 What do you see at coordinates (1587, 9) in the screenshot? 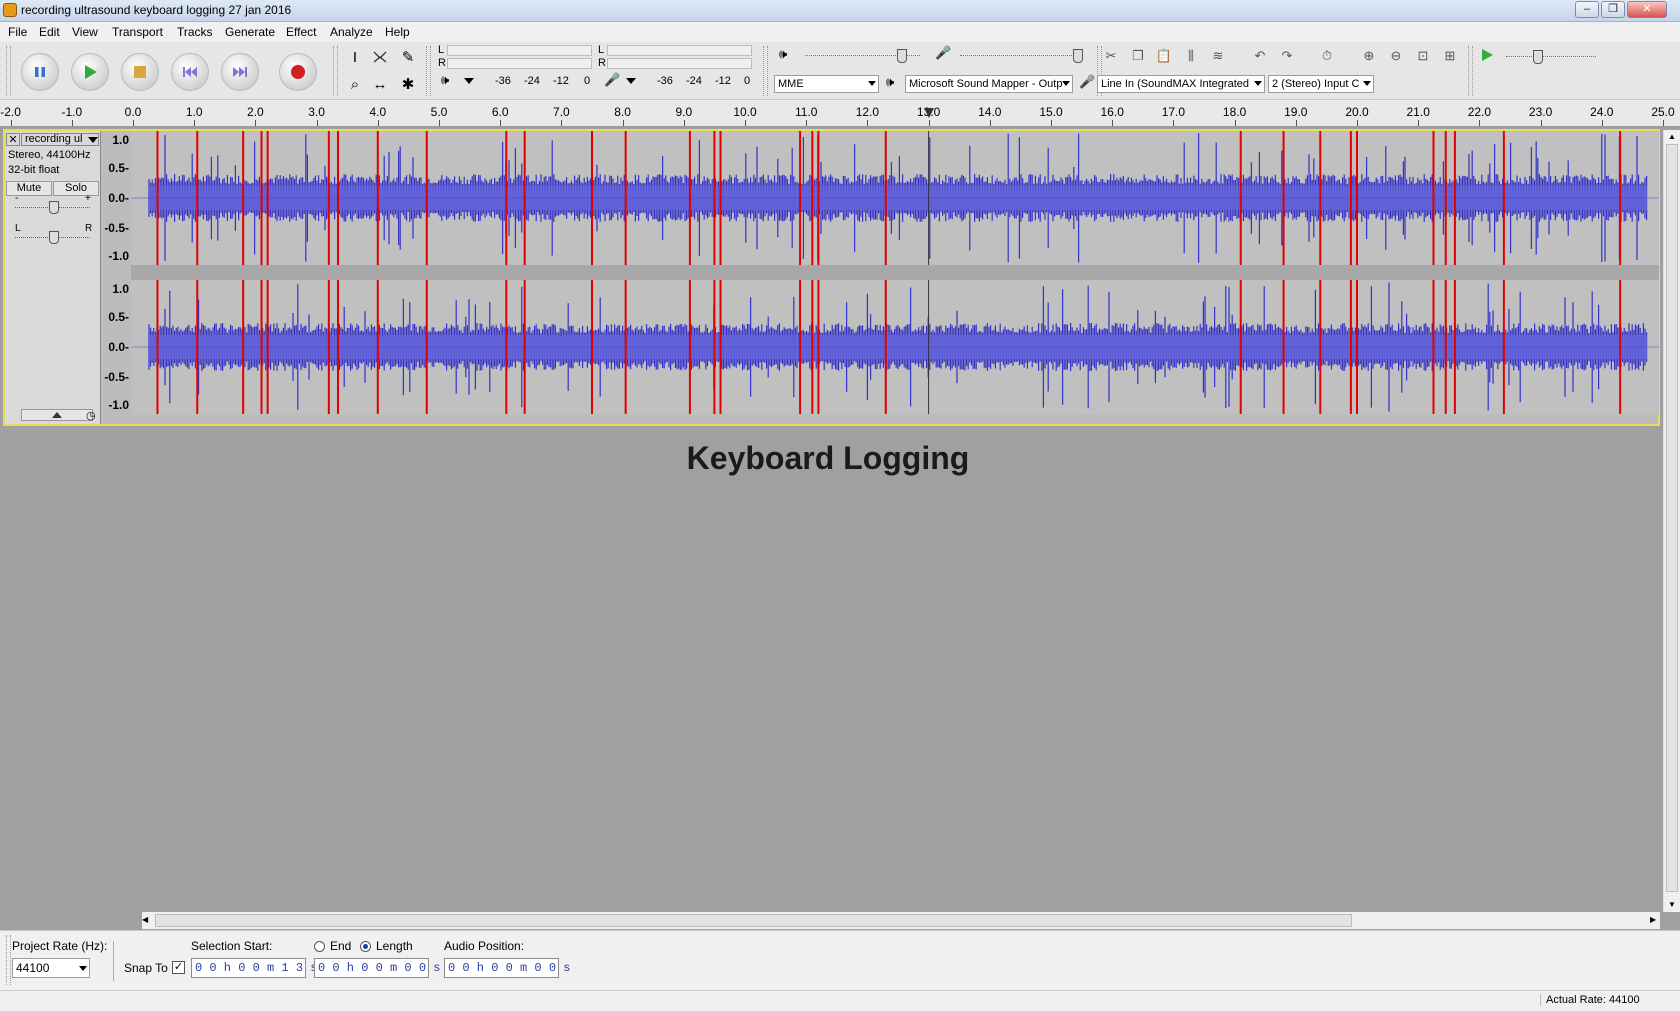
I see `minimize-button: –` at bounding box center [1587, 9].